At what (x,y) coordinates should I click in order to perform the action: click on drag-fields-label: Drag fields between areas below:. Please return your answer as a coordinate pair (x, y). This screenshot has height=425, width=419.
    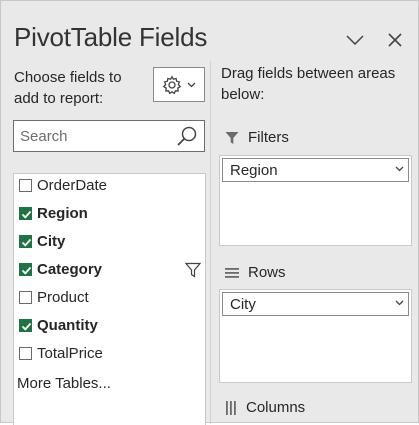
    Looking at the image, I should click on (308, 84).